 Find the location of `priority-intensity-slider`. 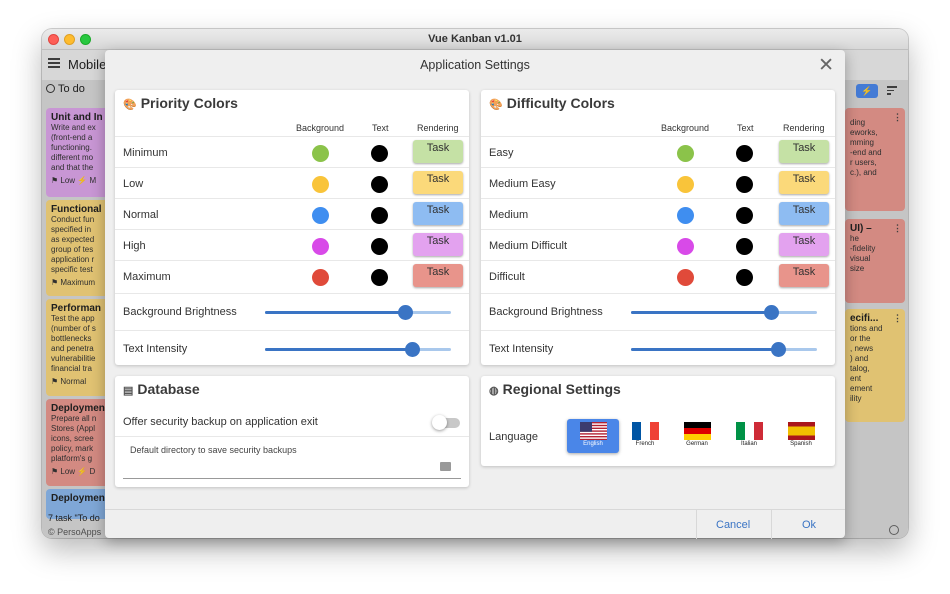

priority-intensity-slider is located at coordinates (358, 349).